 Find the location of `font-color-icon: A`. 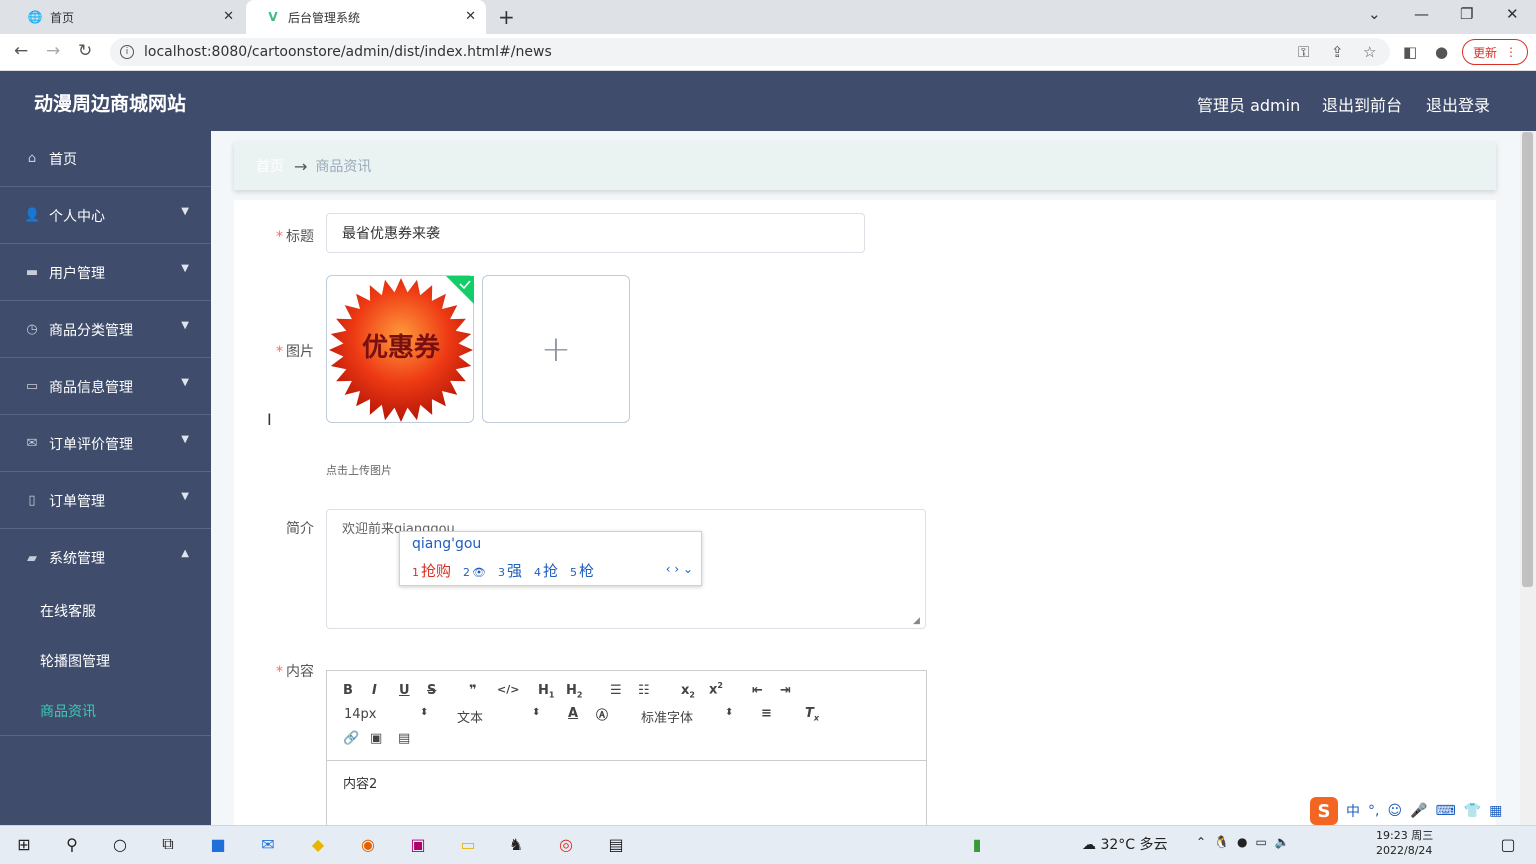

font-color-icon: A is located at coordinates (573, 713).